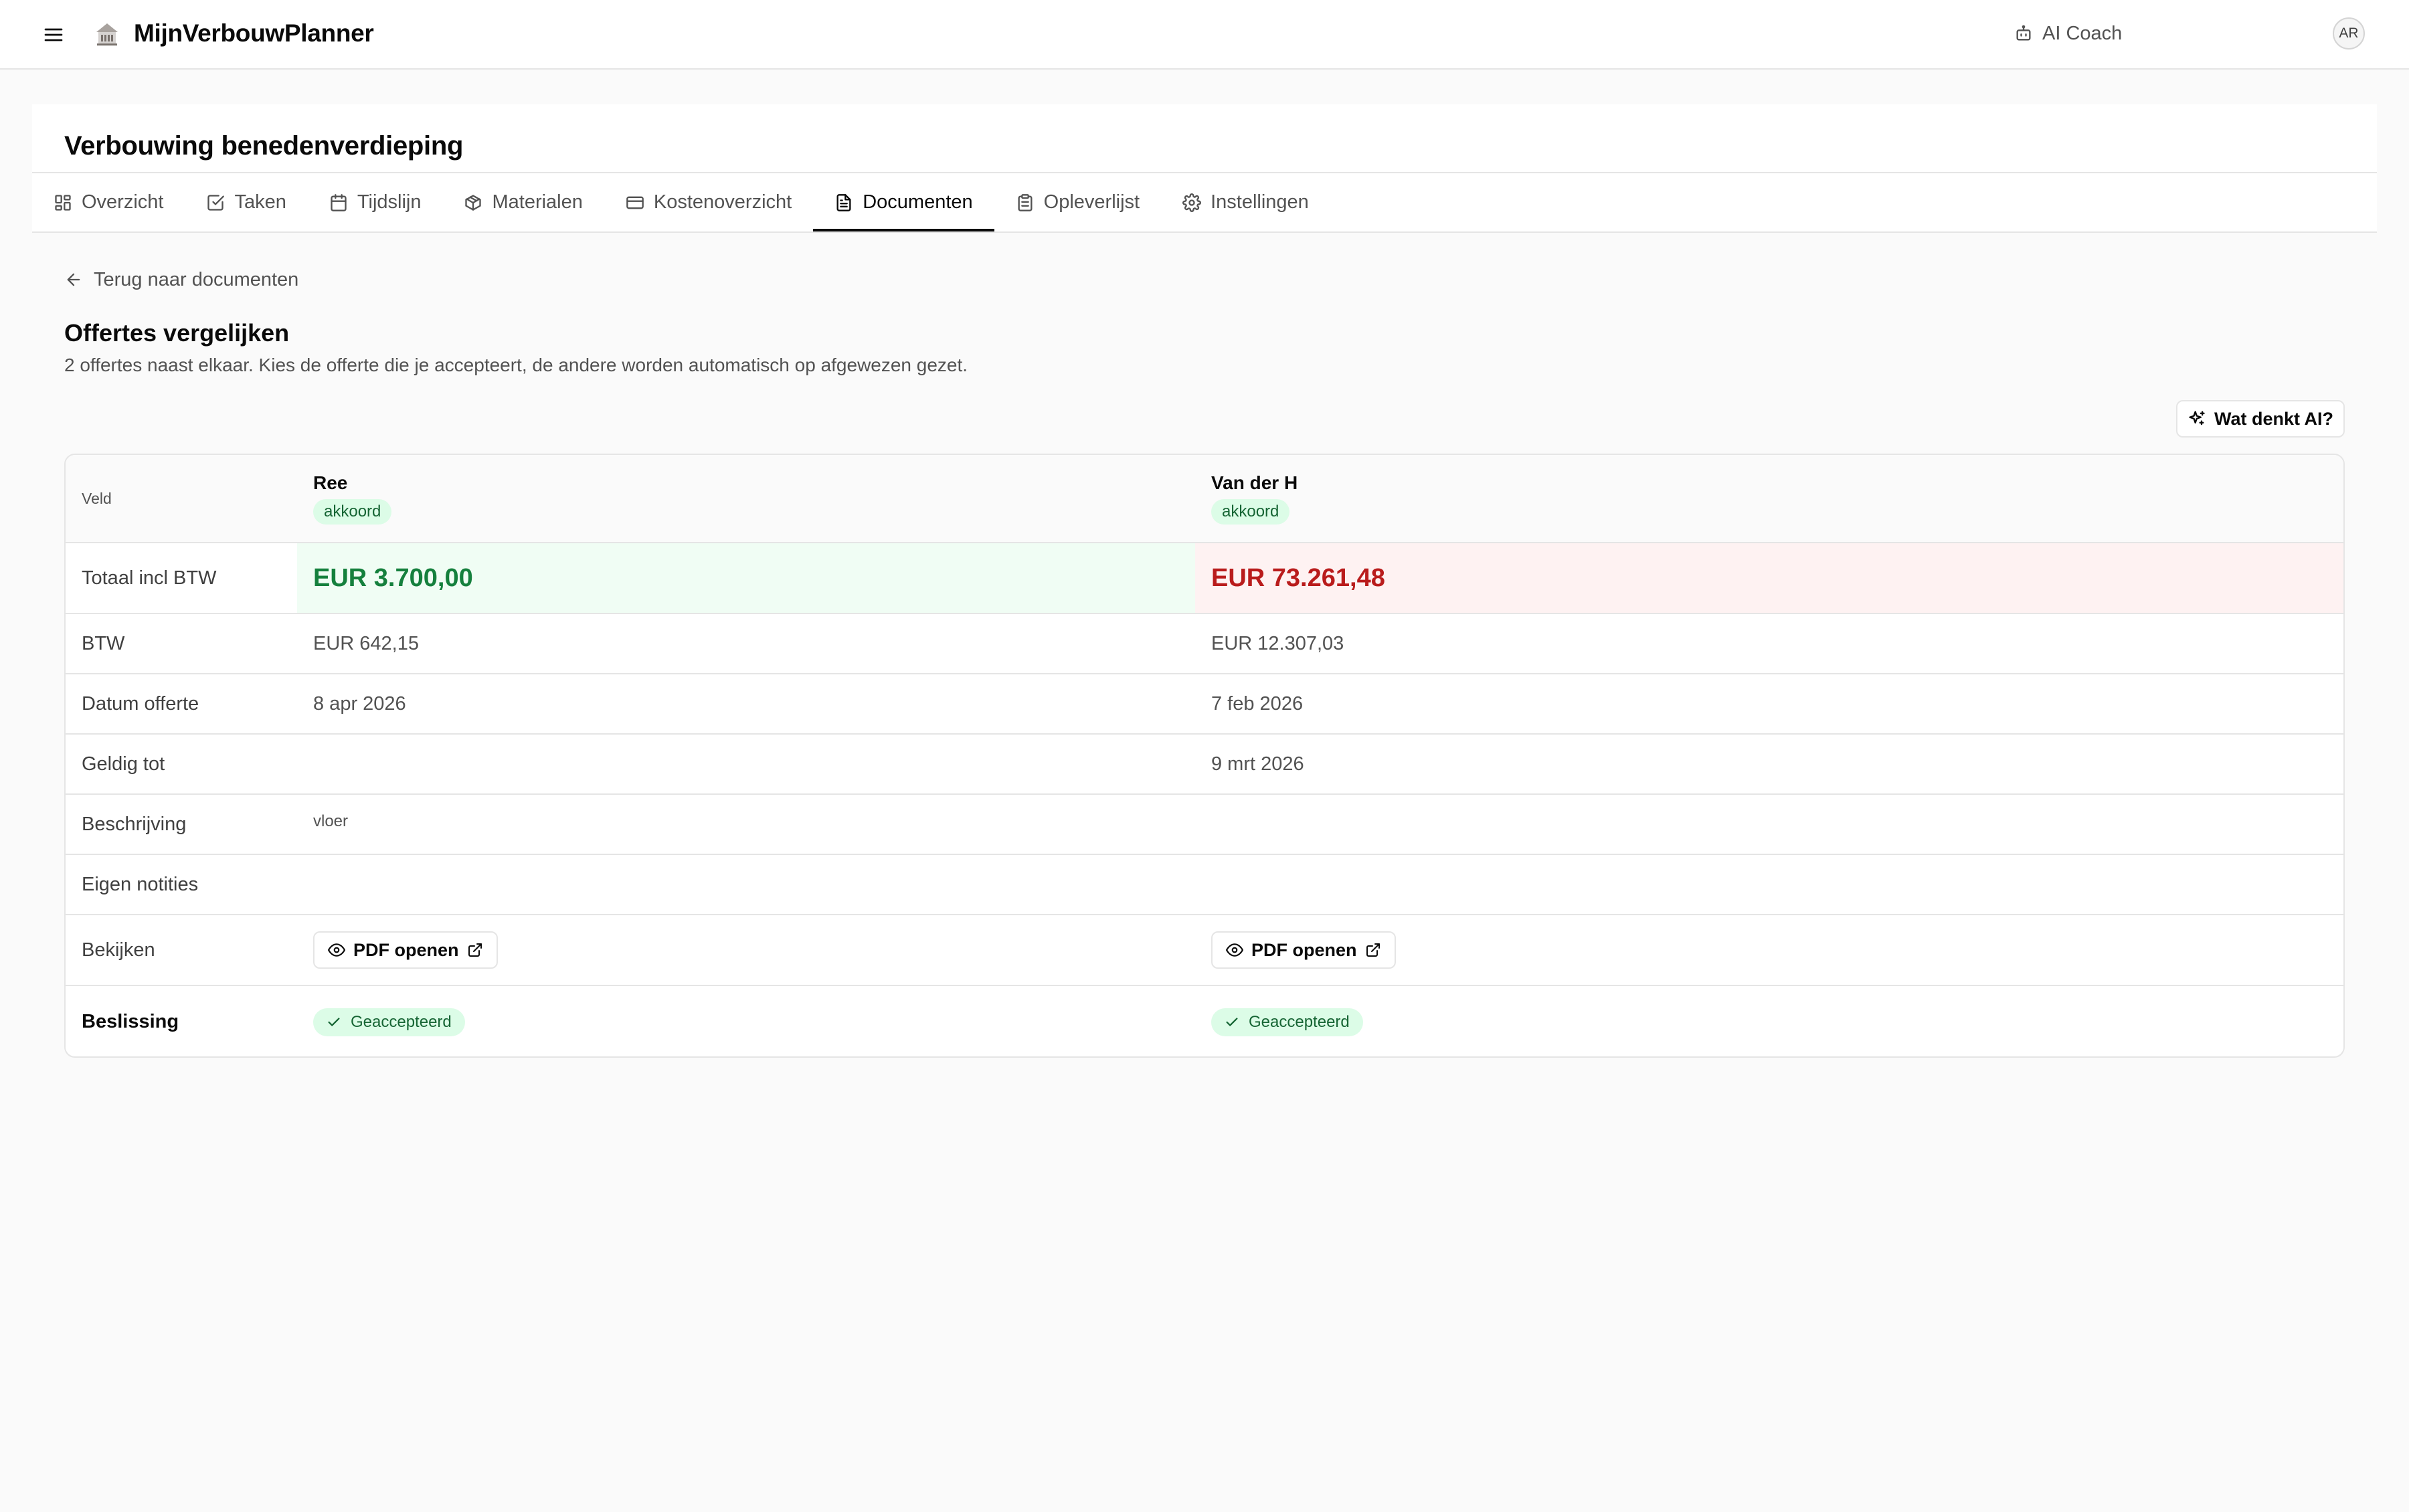 This screenshot has width=2409, height=1512. What do you see at coordinates (1192, 203) in the screenshot?
I see `gear-icon` at bounding box center [1192, 203].